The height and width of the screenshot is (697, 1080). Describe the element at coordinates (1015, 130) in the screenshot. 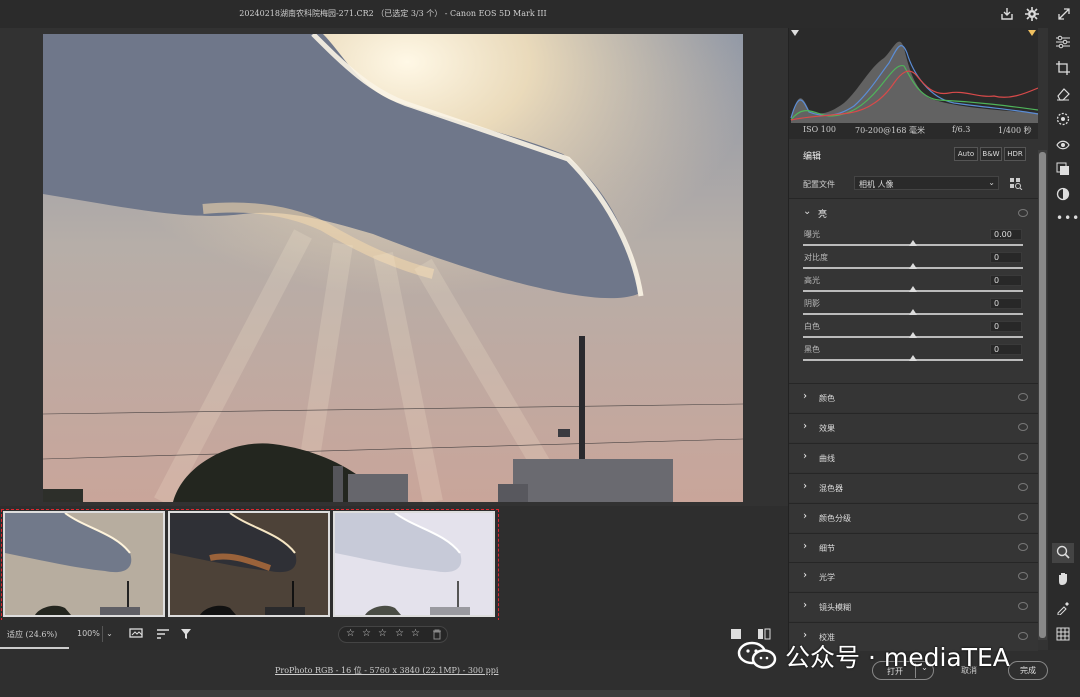

I see `exif-shutter: 1/400 秒` at that location.